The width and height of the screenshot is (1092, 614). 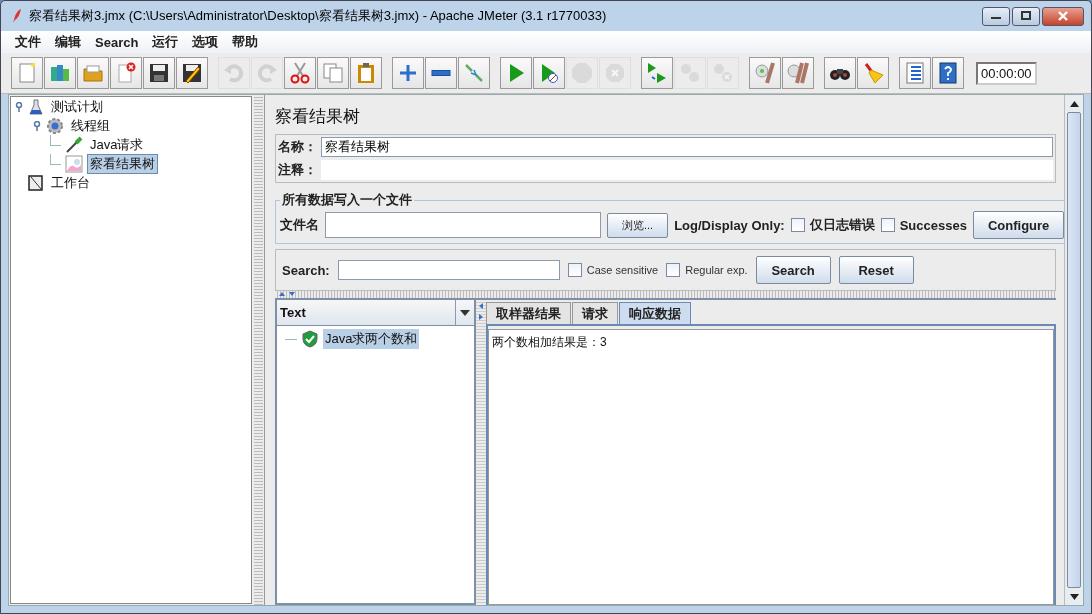 What do you see at coordinates (1074, 596) in the screenshot?
I see `scroll-down-icon` at bounding box center [1074, 596].